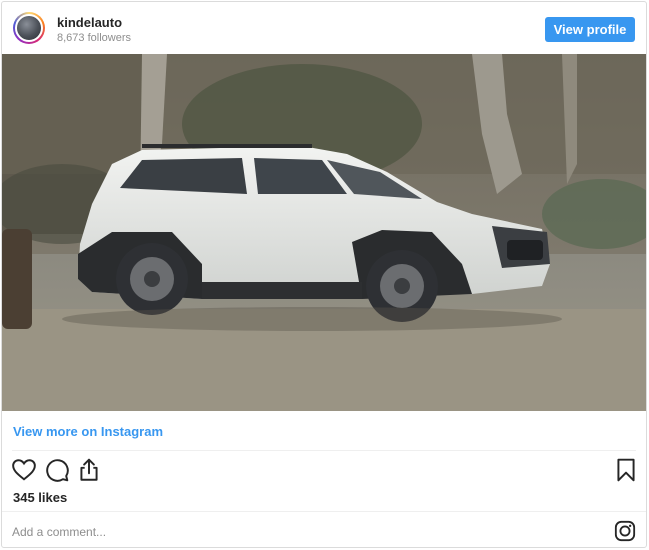 The image size is (649, 550). Describe the element at coordinates (88, 431) in the screenshot. I see `view-more-link: View more on Instagram` at that location.